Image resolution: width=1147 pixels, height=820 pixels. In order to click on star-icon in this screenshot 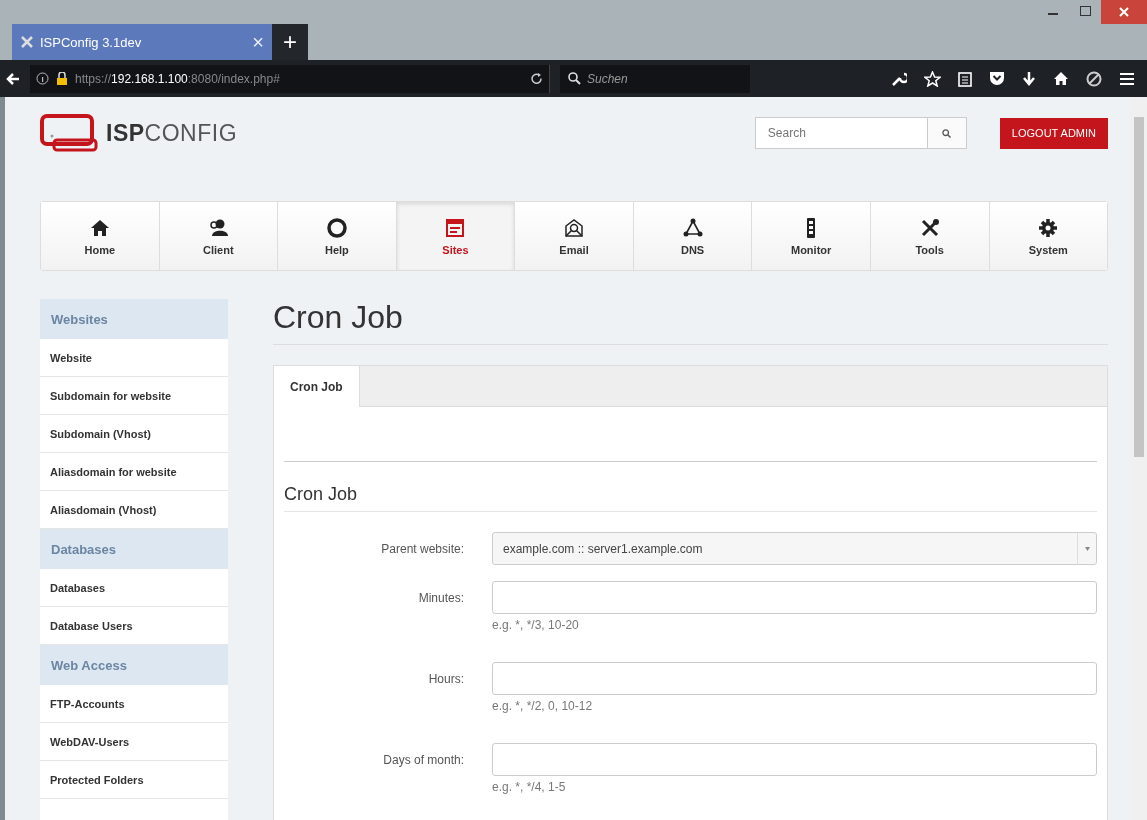, I will do `click(932, 78)`.